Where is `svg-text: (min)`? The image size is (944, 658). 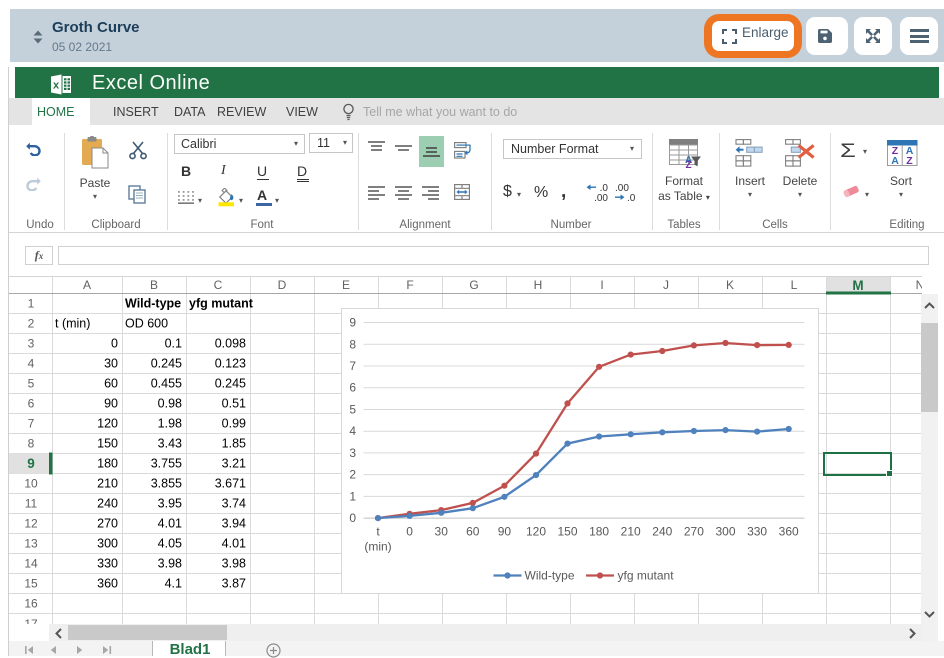
svg-text: (min) is located at coordinates (377, 546).